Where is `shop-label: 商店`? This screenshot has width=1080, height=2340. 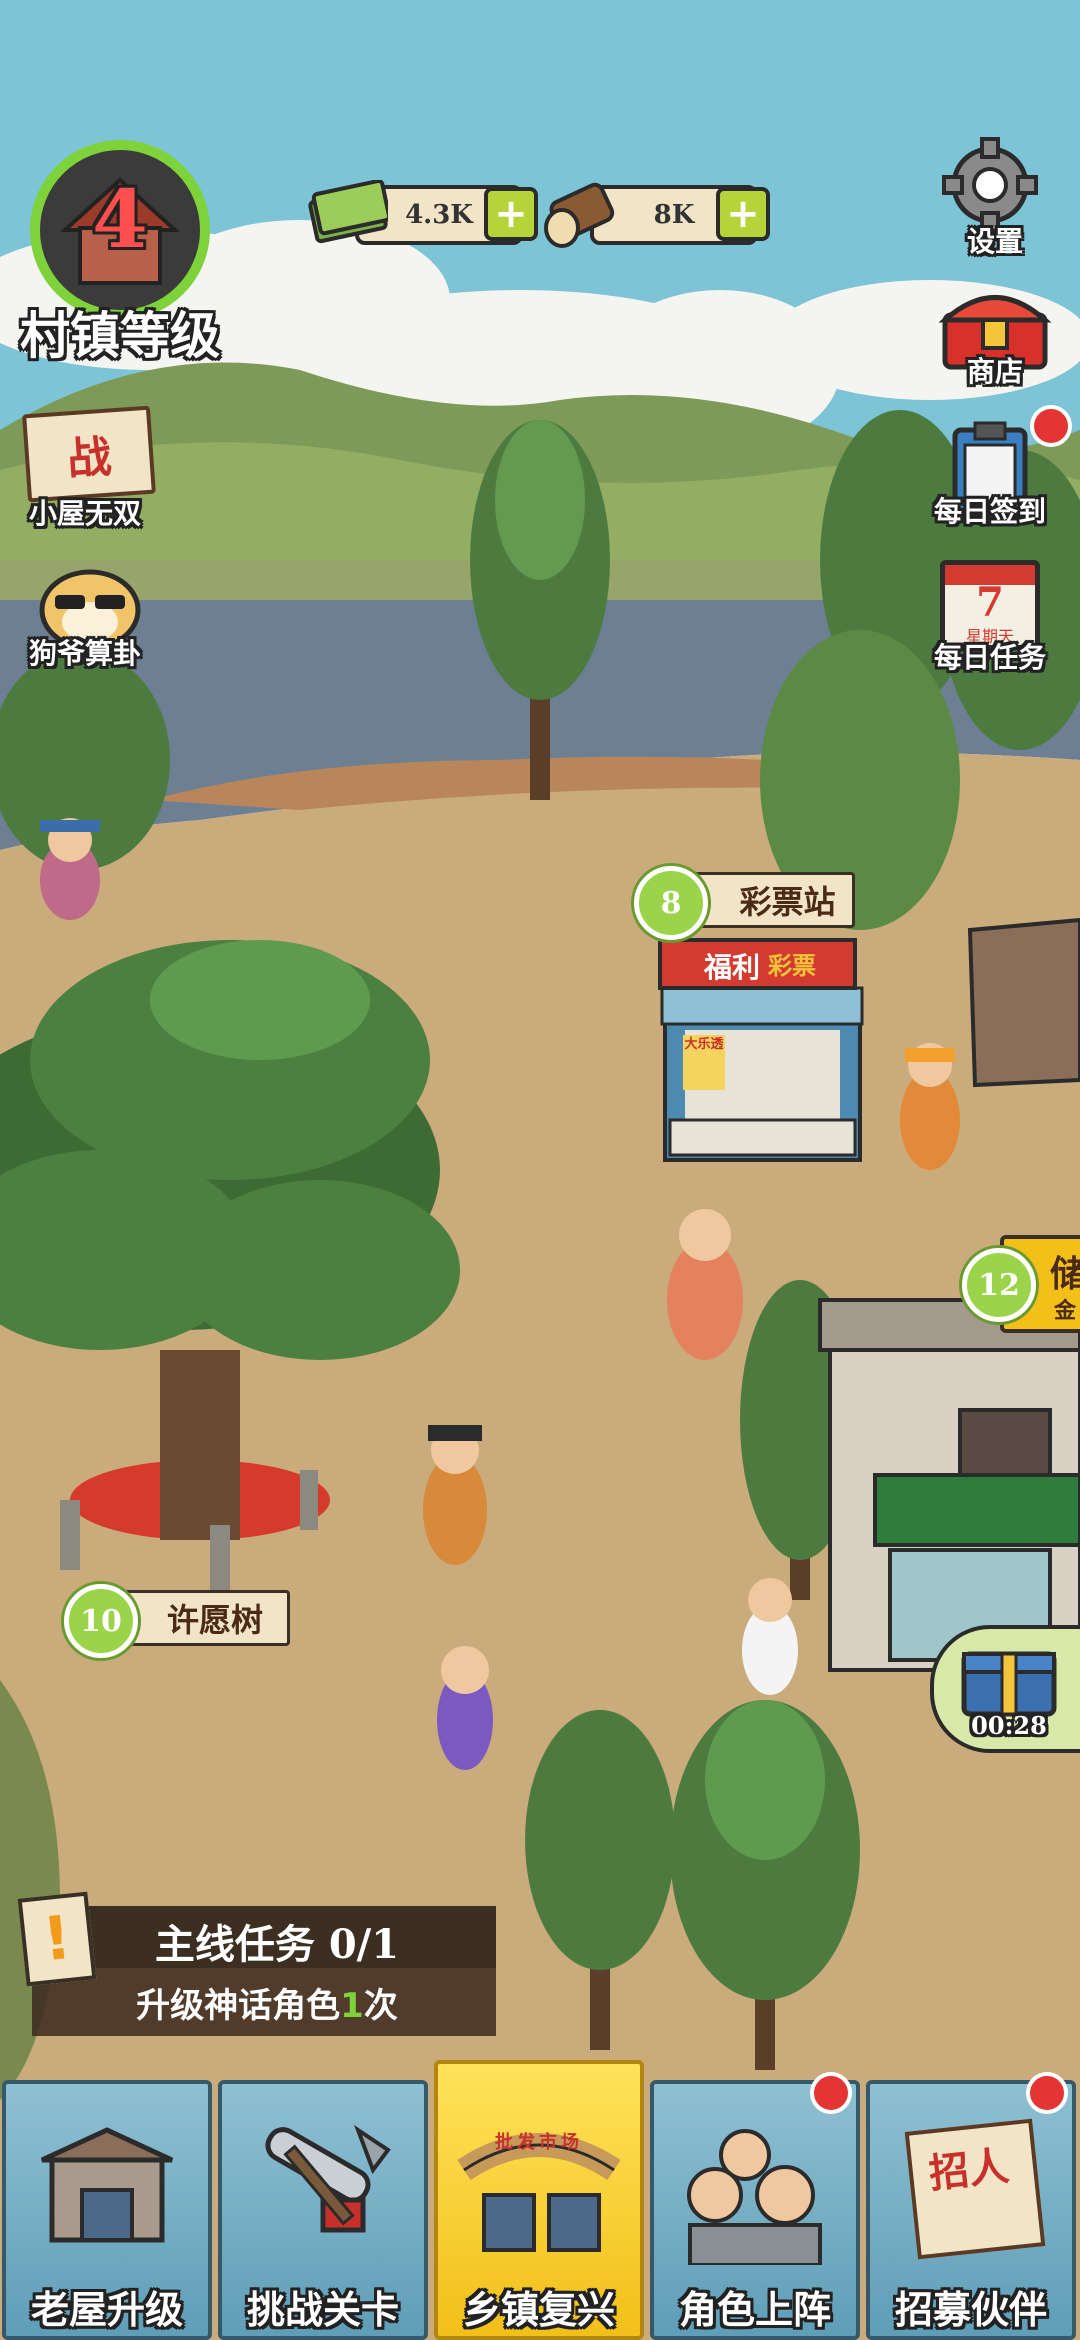 shop-label: 商店 is located at coordinates (995, 370).